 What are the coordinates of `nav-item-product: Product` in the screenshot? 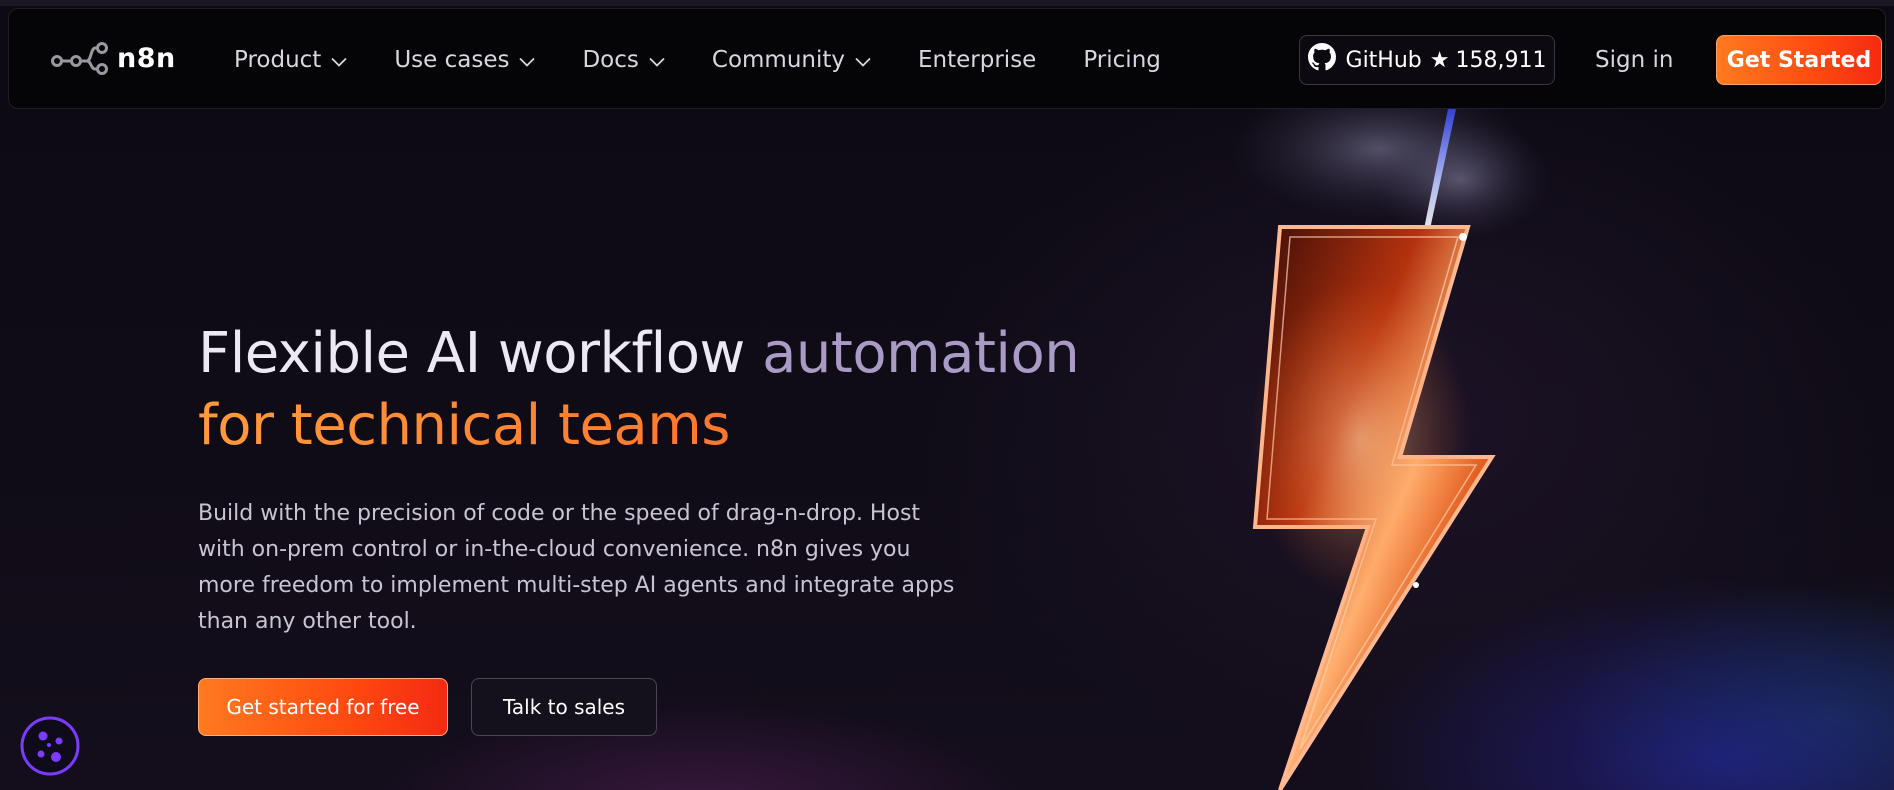 It's located at (290, 60).